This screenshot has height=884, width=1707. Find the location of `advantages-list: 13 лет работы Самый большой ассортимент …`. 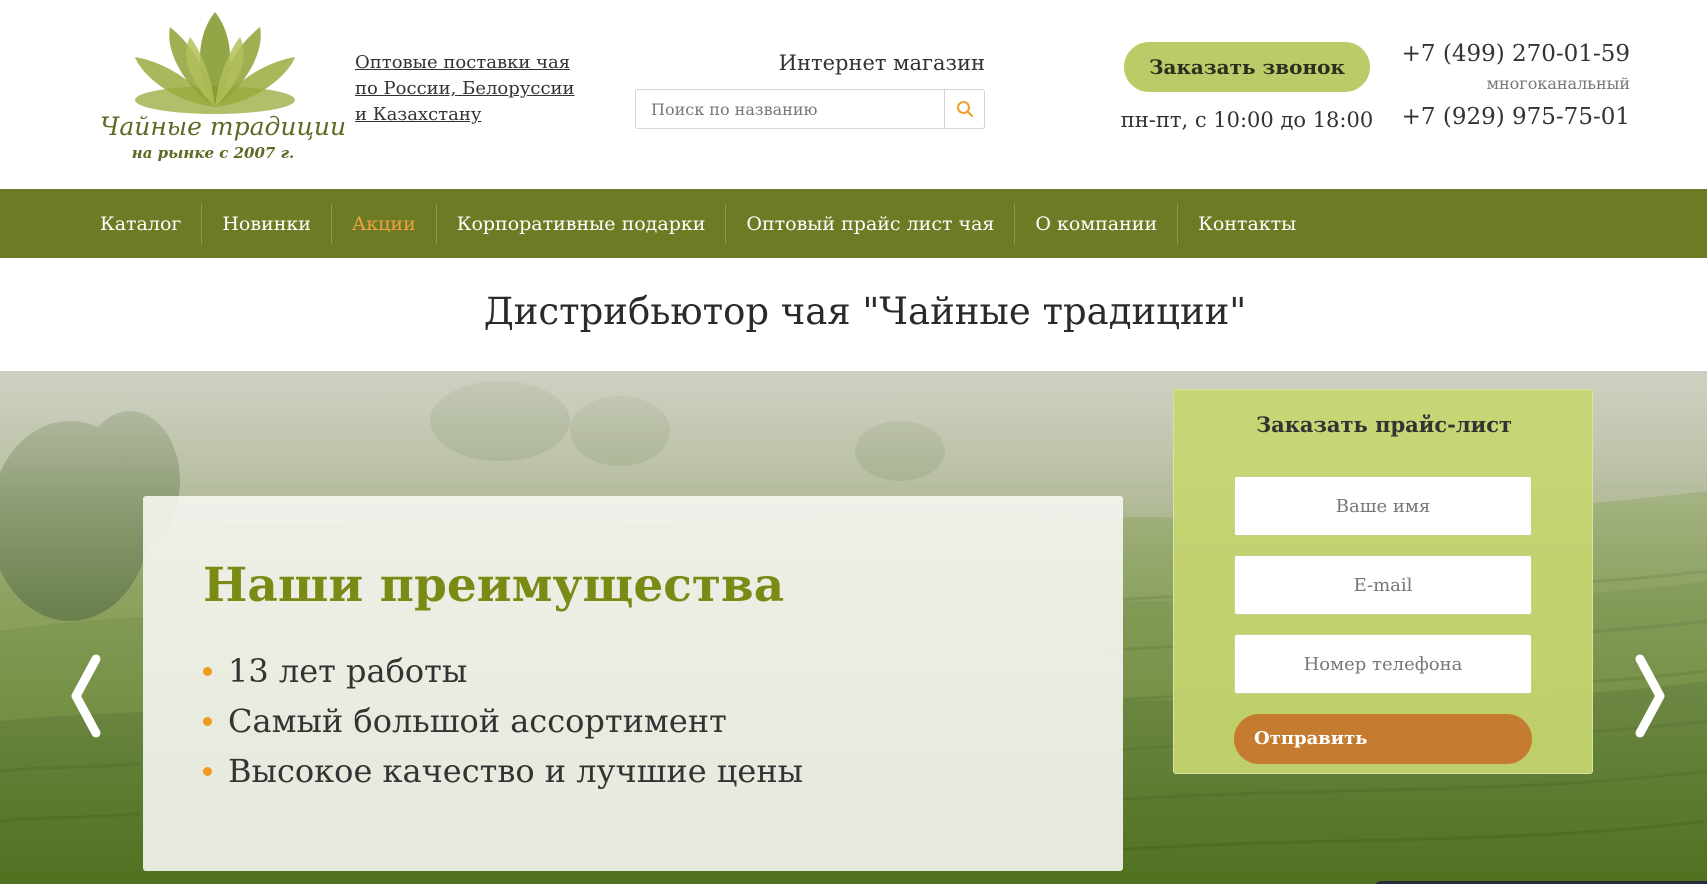

advantages-list: 13 лет работы Самый большой ассортимент … is located at coordinates (503, 721).